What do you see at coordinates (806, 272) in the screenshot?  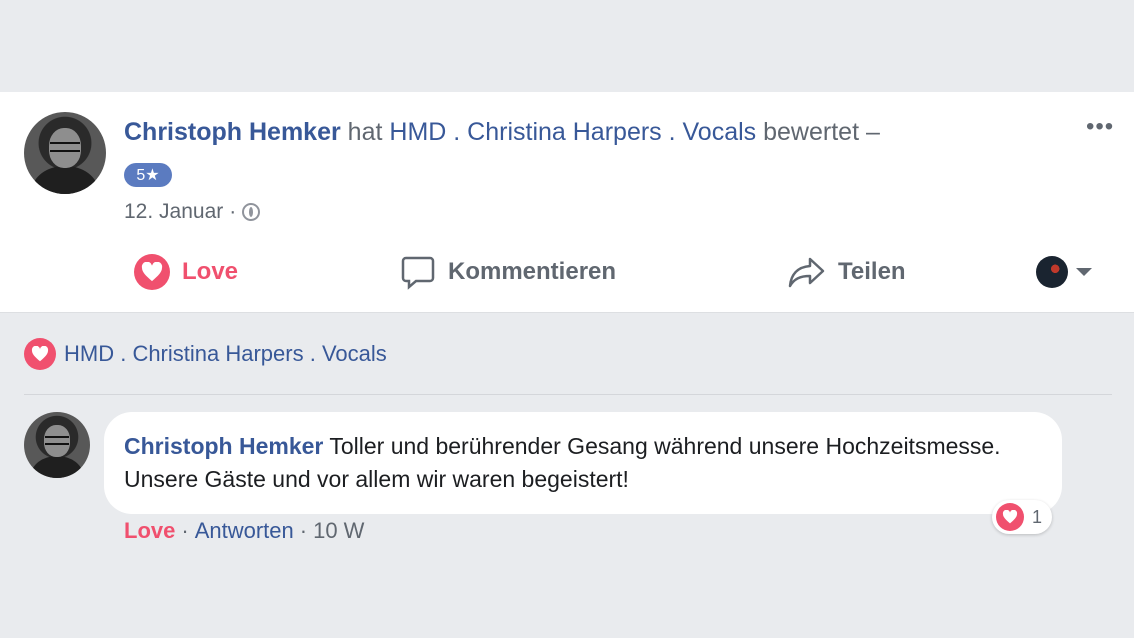 I see `share-icon` at bounding box center [806, 272].